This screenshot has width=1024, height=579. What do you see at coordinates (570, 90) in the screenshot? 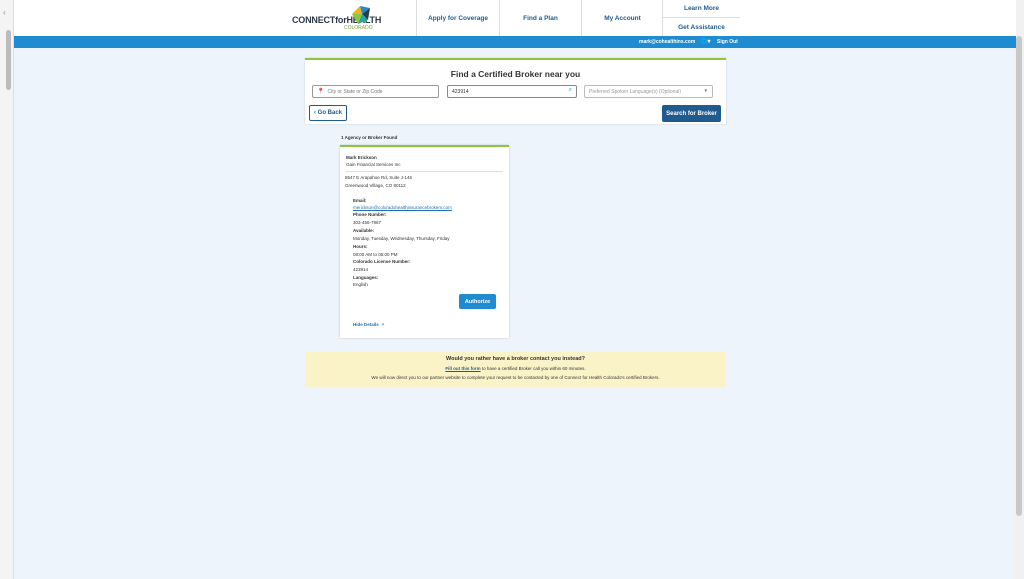
I see `search-icon: ⌕` at bounding box center [570, 90].